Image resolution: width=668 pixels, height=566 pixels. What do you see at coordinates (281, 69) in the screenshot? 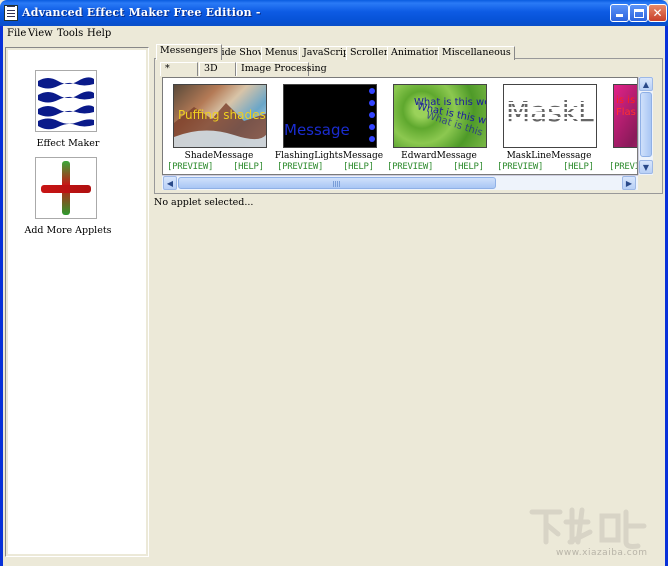
I see `subtab-image-processing: Image Processing` at bounding box center [281, 69].